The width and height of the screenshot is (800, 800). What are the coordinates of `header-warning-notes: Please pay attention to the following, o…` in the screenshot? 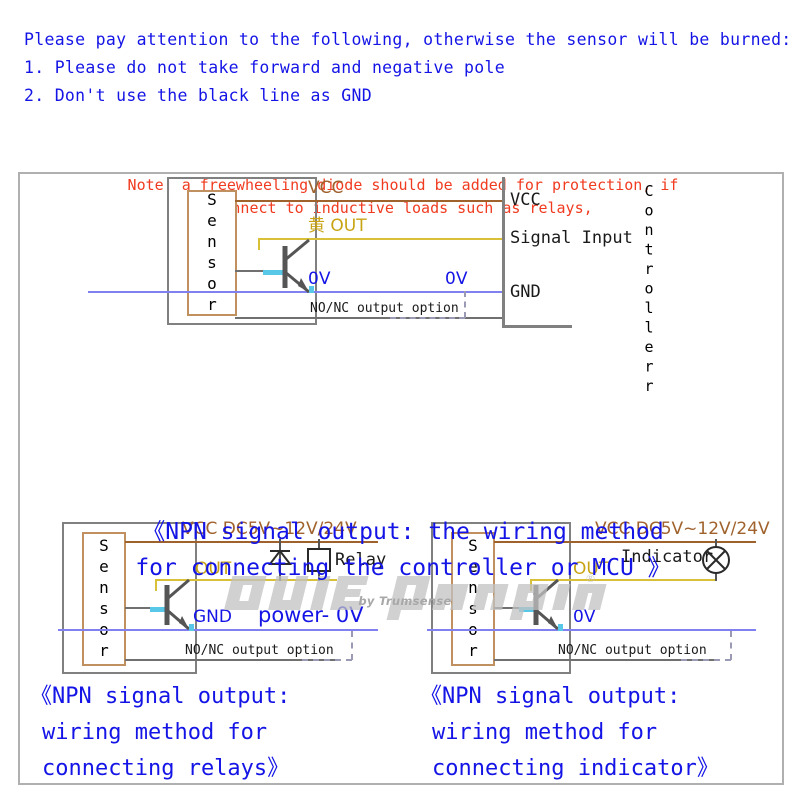 It's located at (408, 68).